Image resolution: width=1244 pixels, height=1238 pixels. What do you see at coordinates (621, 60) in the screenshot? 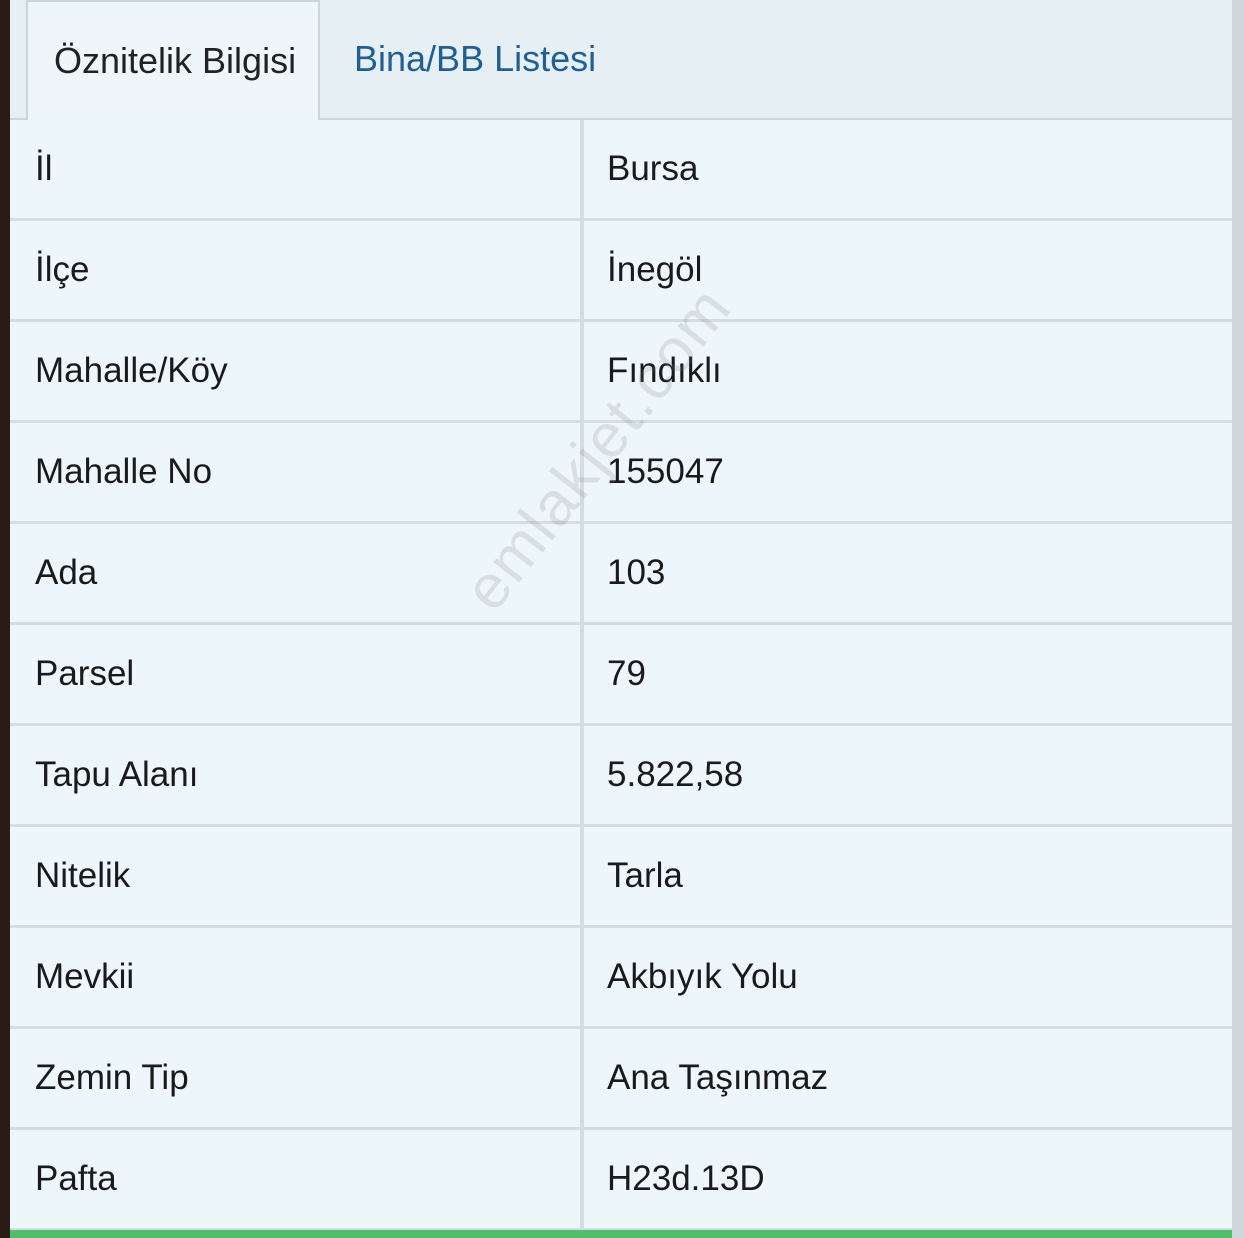
I see `tab-bar: Öznitelik Bilgisi Bina/BB Listesi` at bounding box center [621, 60].